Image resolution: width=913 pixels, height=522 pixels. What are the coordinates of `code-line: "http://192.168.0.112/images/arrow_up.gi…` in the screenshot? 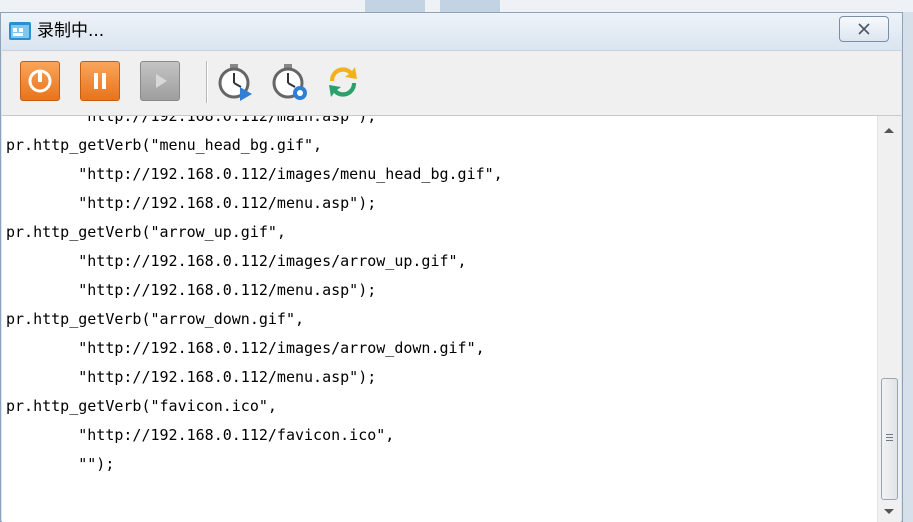 It's located at (236, 261).